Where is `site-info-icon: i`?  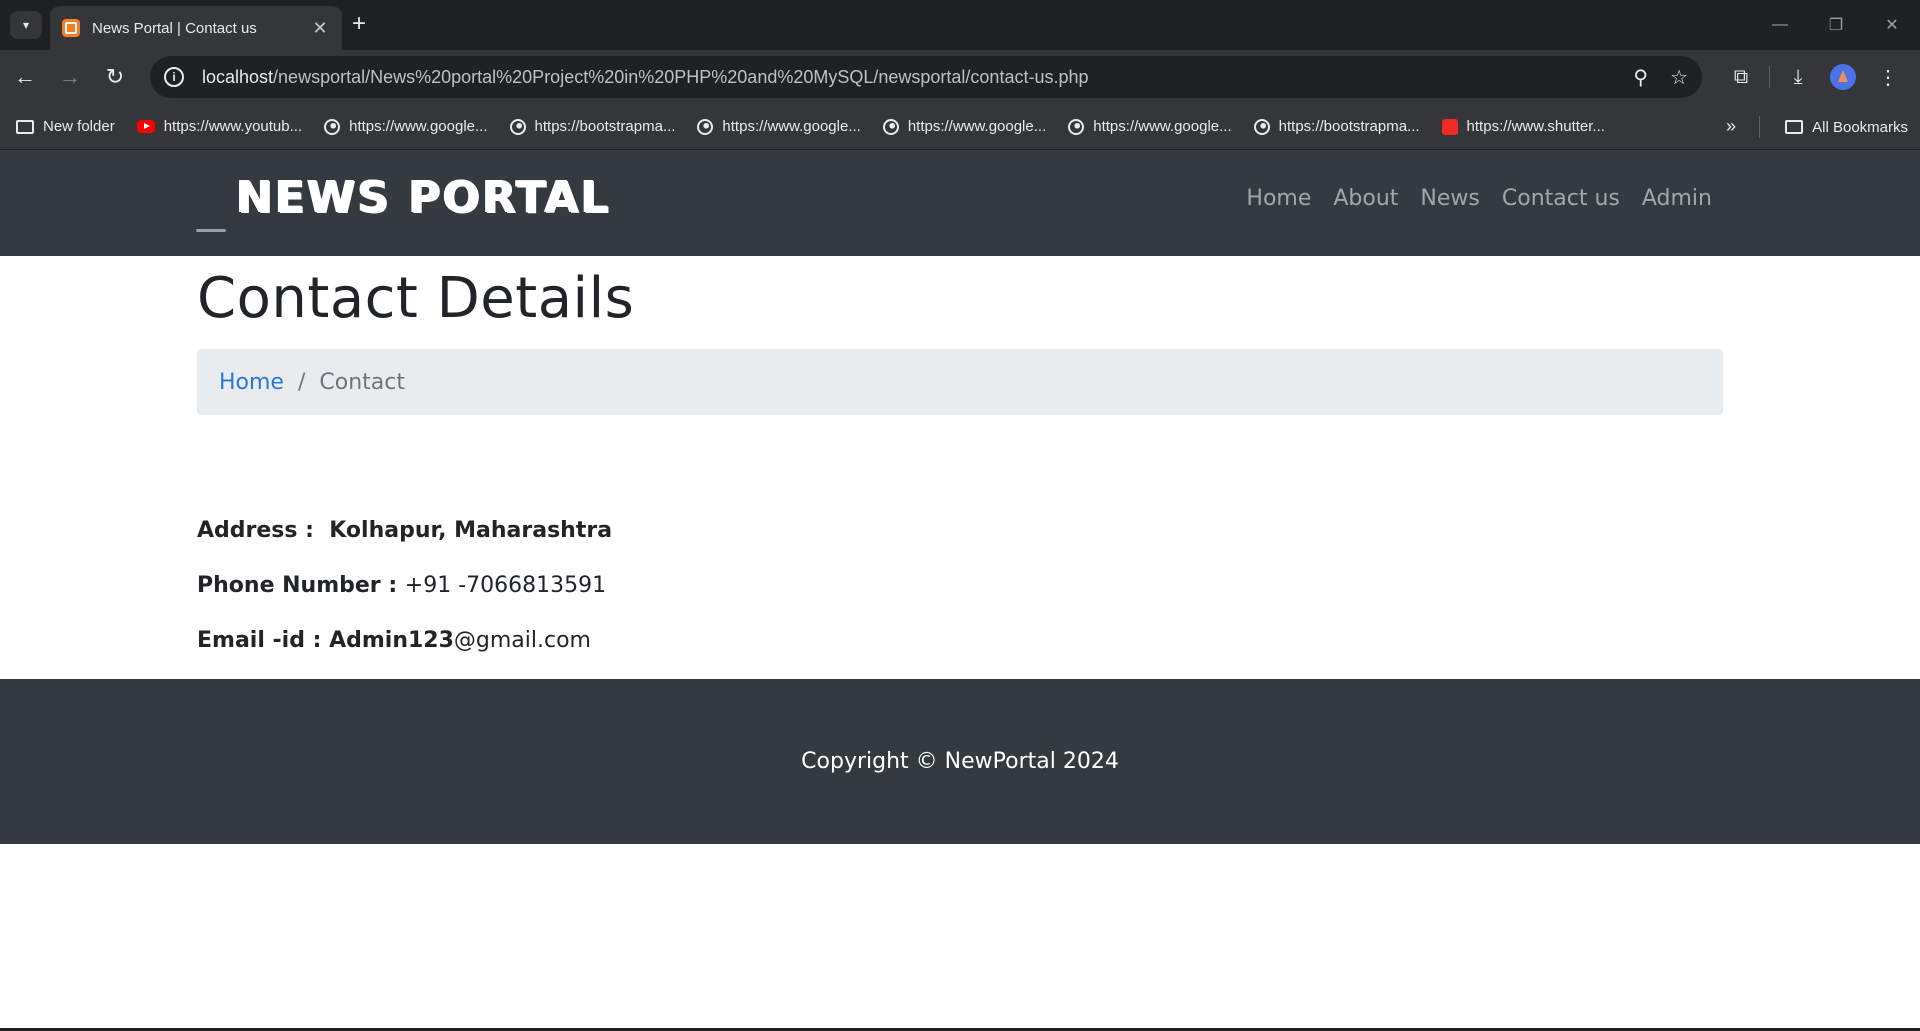 site-info-icon: i is located at coordinates (174, 77).